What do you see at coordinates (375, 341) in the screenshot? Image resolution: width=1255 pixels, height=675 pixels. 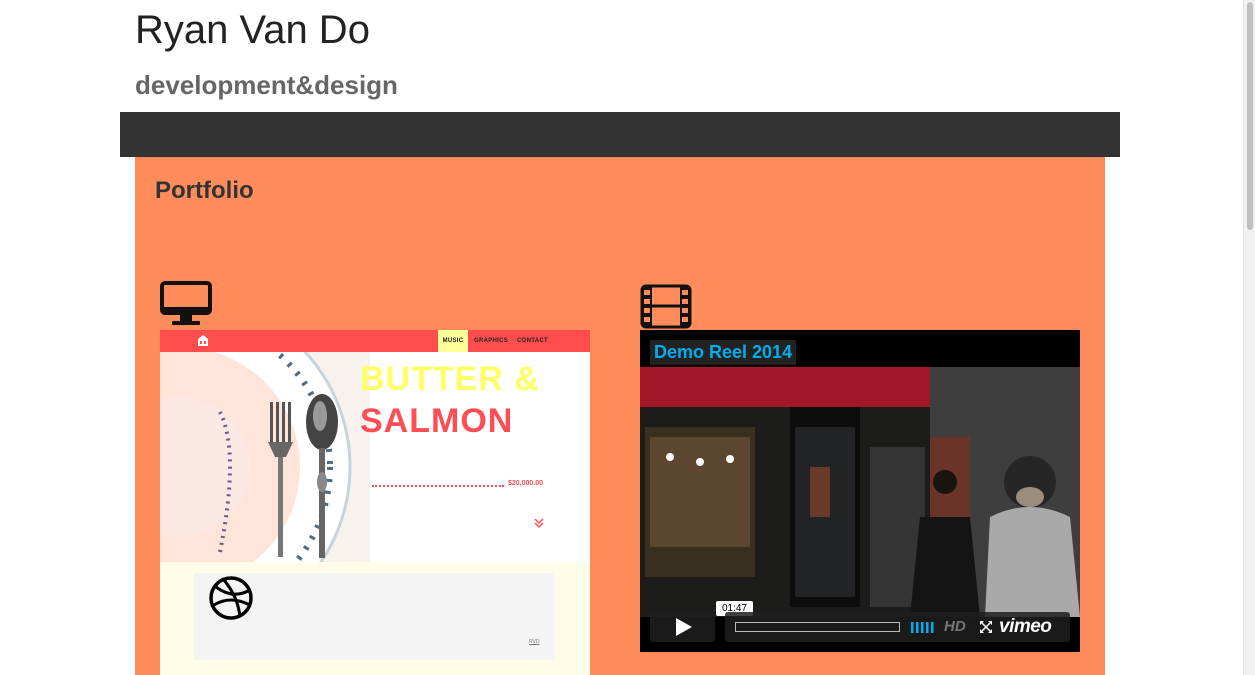 I see `preview-nav: MUSIC GRAPHICS CONTACT` at bounding box center [375, 341].